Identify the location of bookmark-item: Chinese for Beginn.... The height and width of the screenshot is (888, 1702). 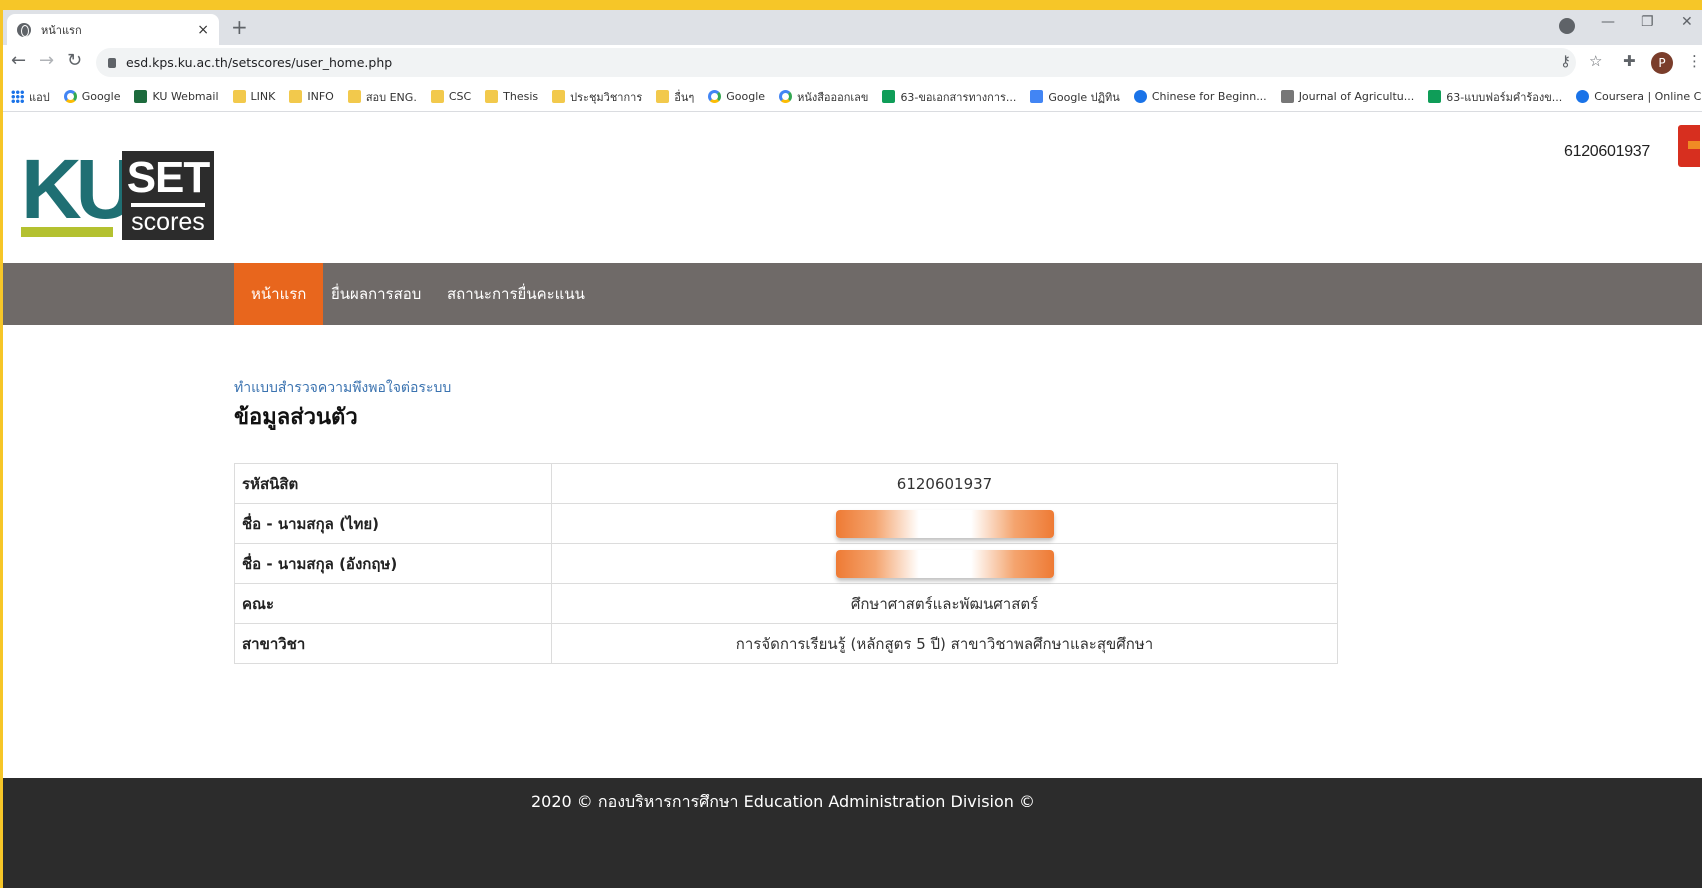
(1200, 96).